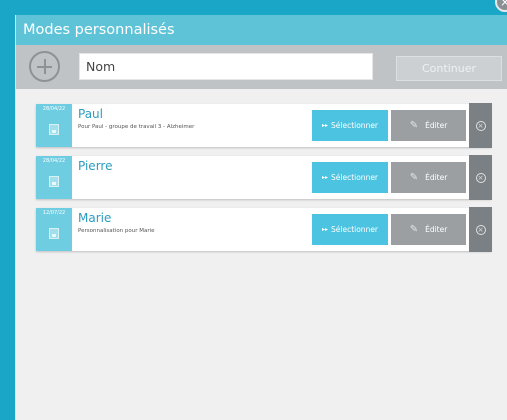 This screenshot has height=420, width=507. Describe the element at coordinates (44, 66) in the screenshot. I see `plus-circle-icon` at that location.